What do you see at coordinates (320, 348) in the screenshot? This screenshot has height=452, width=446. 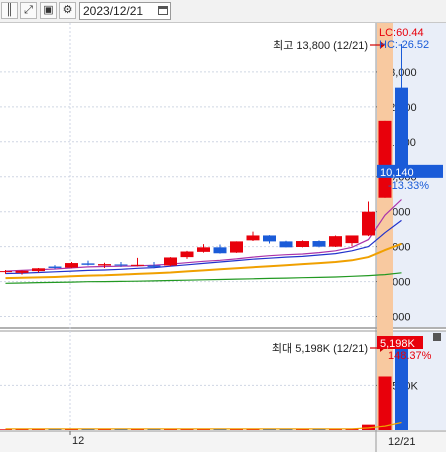 I see `max-volume-annotation: 최대 5,198K (12/21)` at bounding box center [320, 348].